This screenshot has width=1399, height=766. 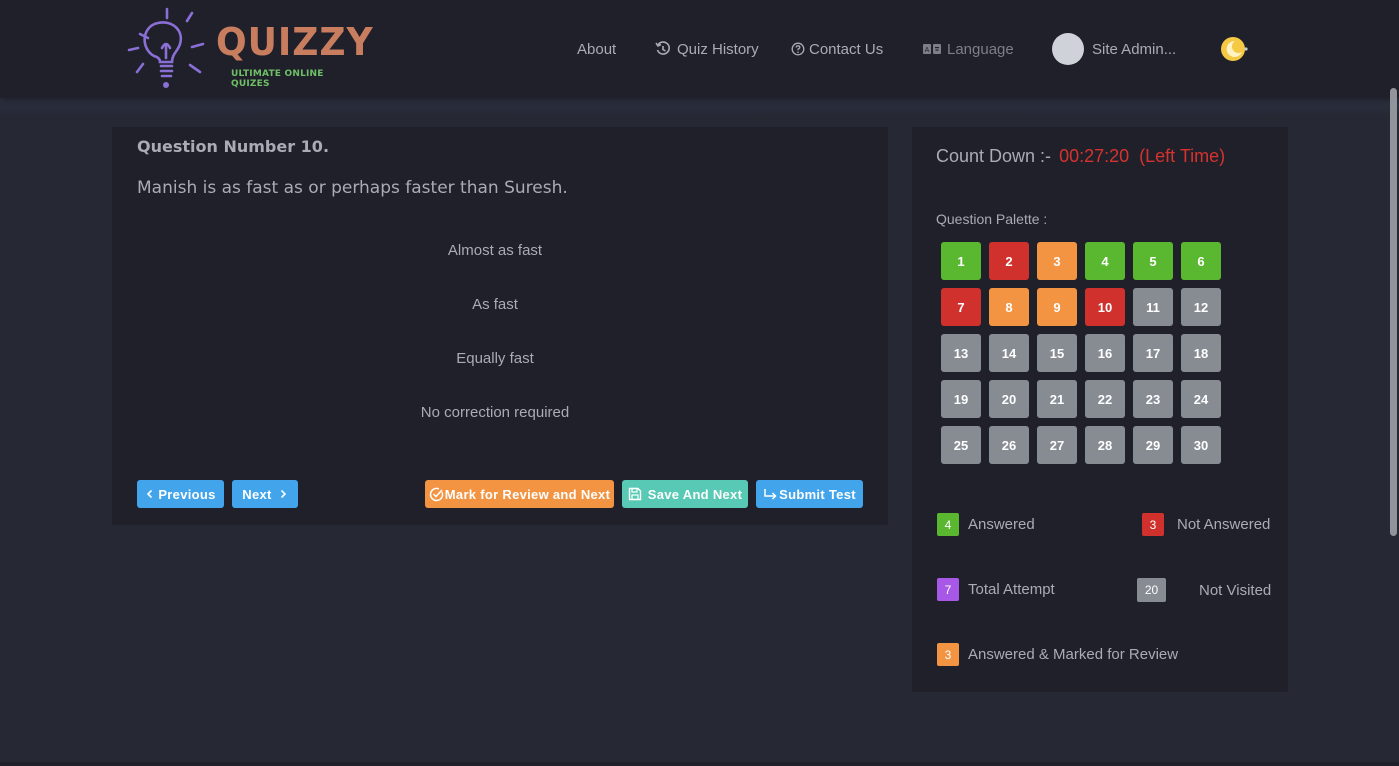 I want to click on svg-text: A, so click(x=927, y=50).